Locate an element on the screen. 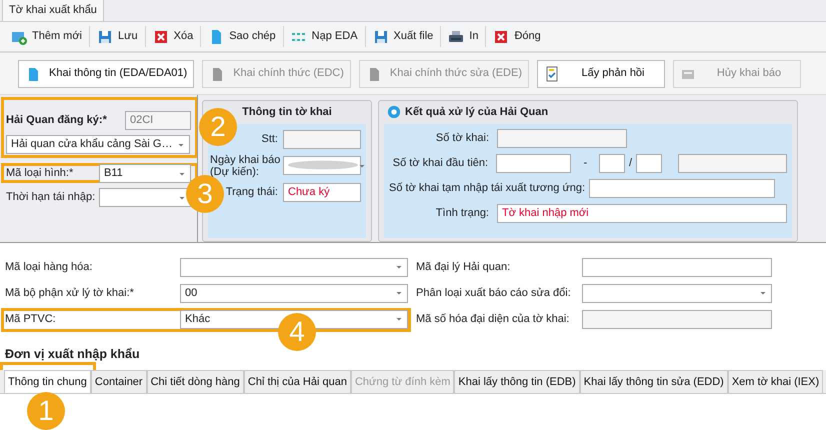 This screenshot has height=430, width=826. tab: Container is located at coordinates (118, 382).